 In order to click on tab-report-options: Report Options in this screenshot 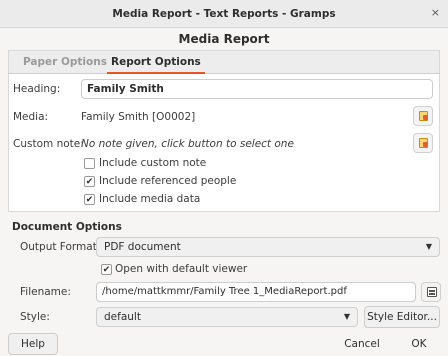, I will do `click(156, 62)`.